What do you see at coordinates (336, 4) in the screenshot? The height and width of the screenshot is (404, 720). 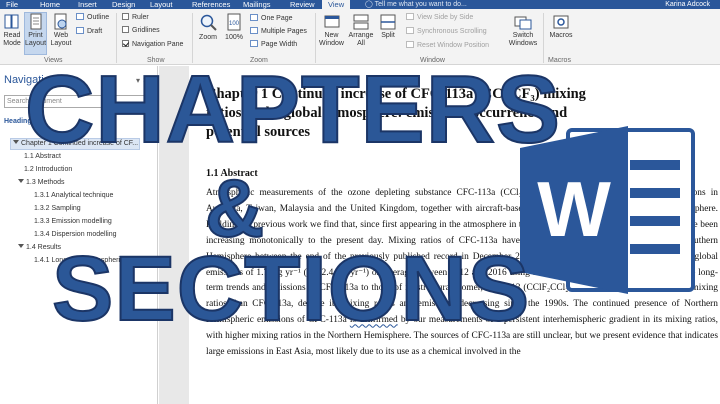 I see `tab-view: View` at bounding box center [336, 4].